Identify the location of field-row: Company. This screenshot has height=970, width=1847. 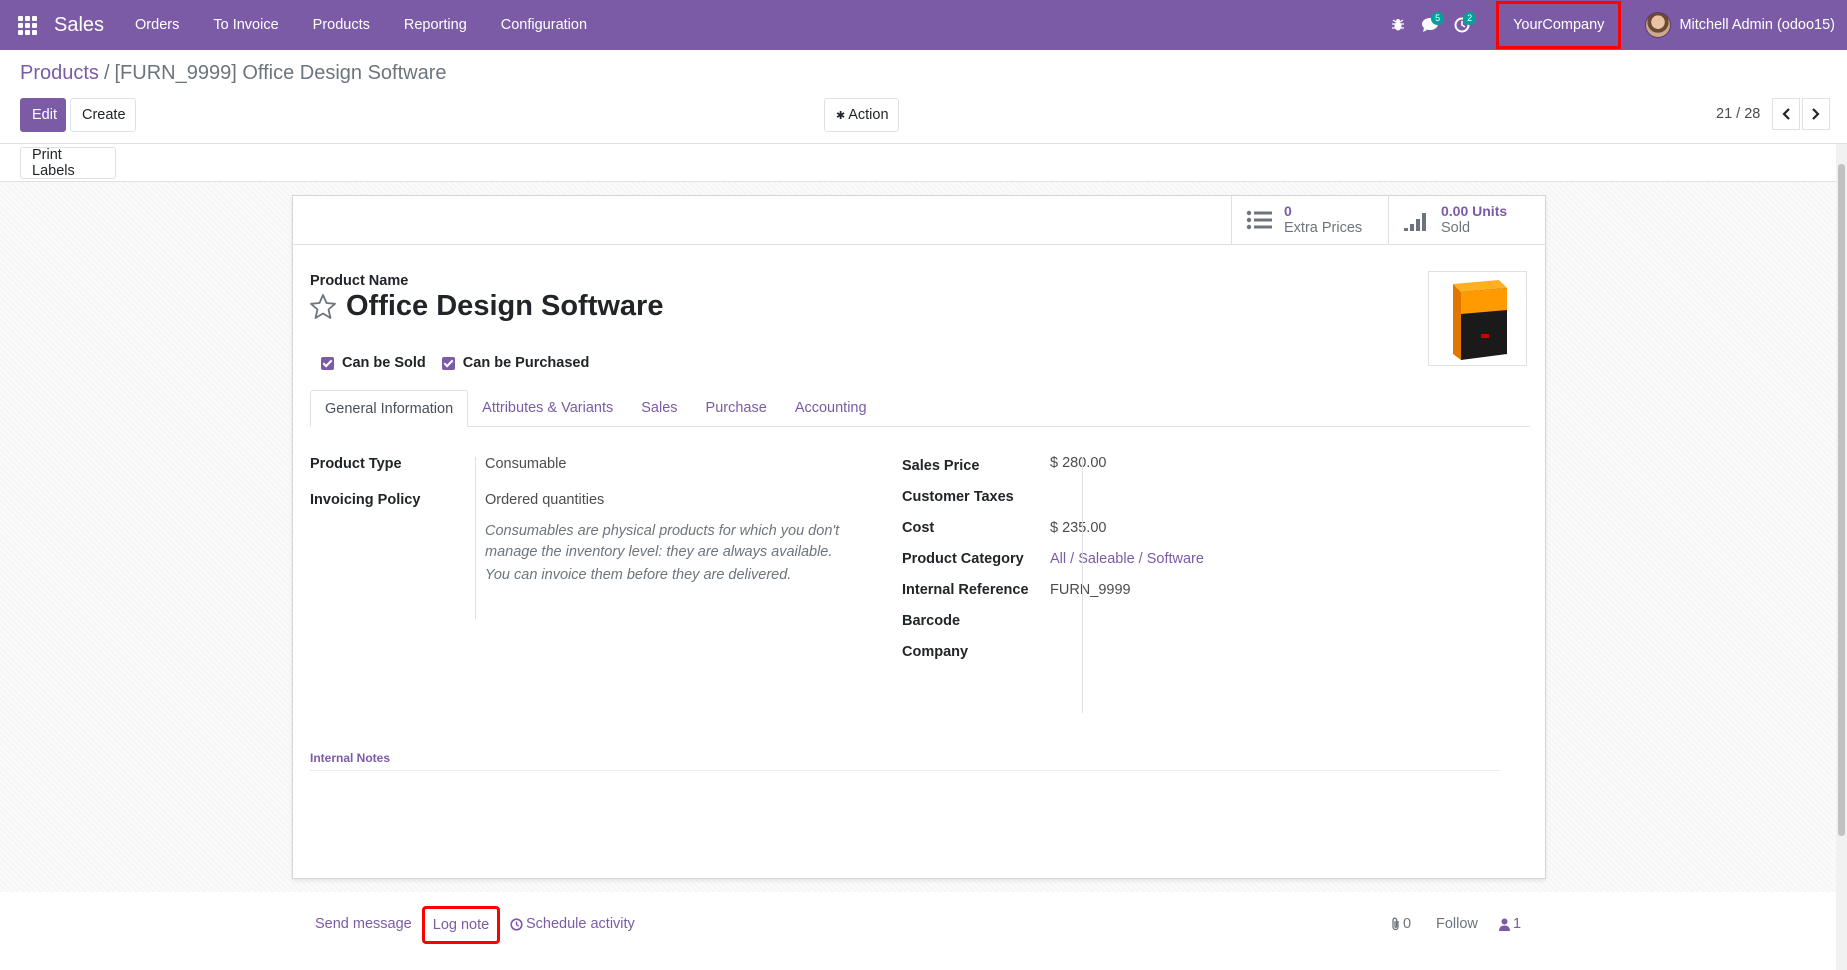
(1182, 657).